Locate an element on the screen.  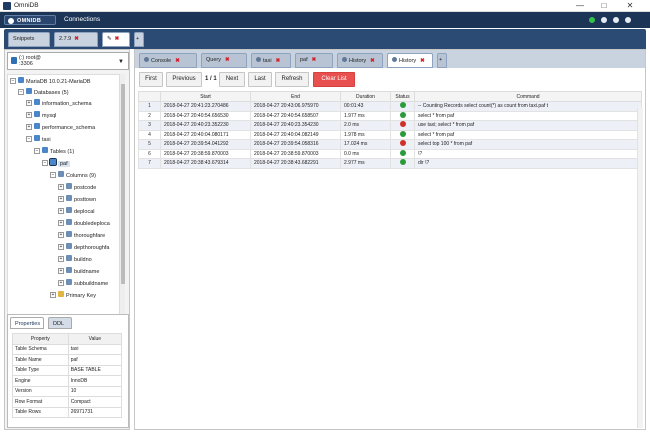
tree-node-columns: − Columns (9) is located at coordinates (73, 175).